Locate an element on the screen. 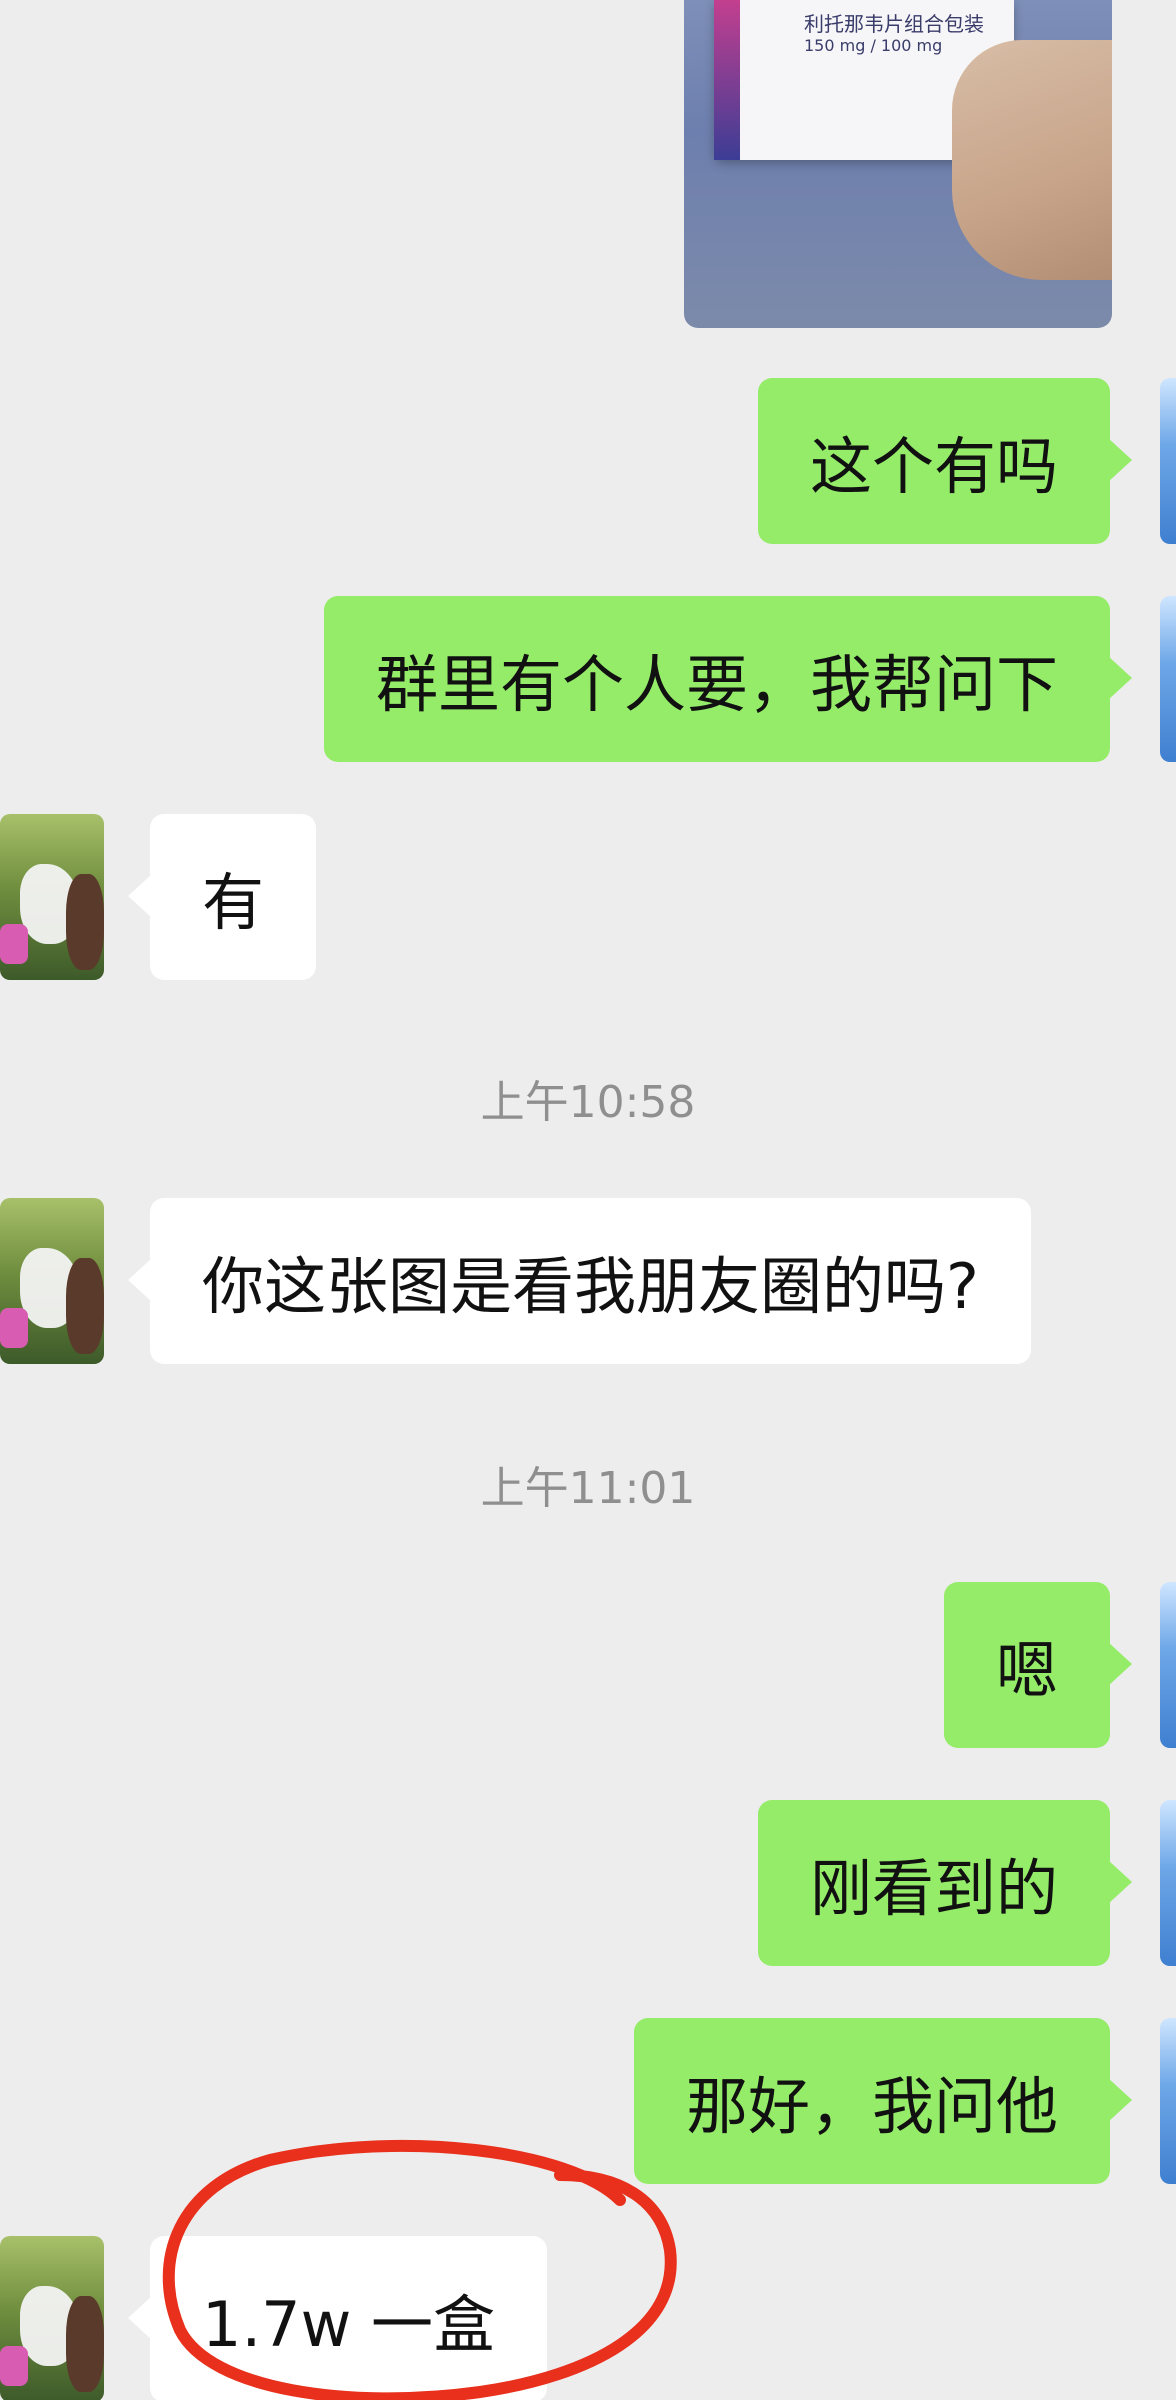 Image resolution: width=1176 pixels, height=2400 pixels. message-bubble-received: 1.7w 一盒 is located at coordinates (337, 2318).